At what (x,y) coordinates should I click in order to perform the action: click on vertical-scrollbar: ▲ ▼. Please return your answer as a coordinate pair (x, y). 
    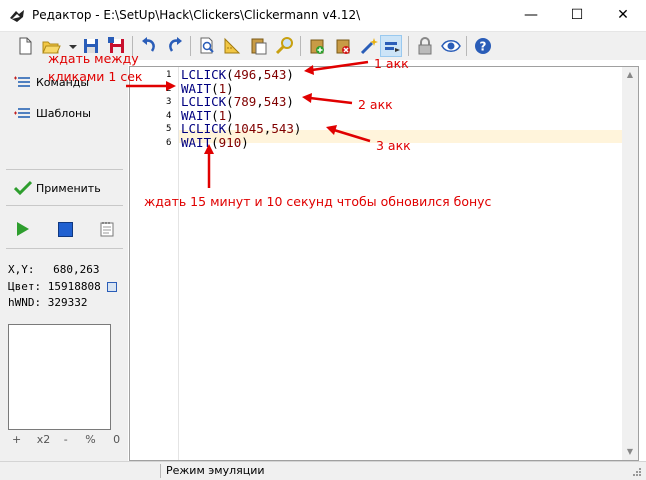
    Looking at the image, I should click on (630, 263).